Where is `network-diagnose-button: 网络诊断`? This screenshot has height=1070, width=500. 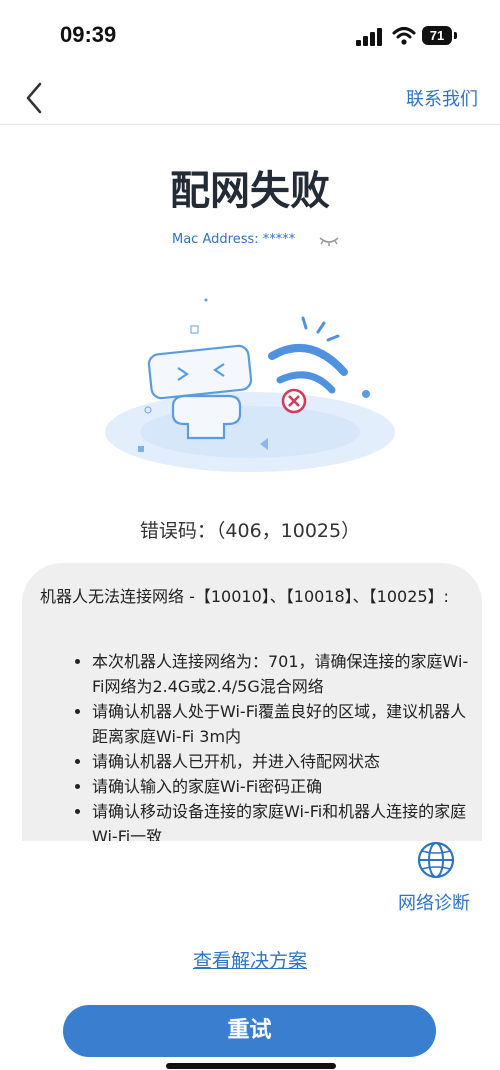 network-diagnose-button: 网络诊断 is located at coordinates (434, 902).